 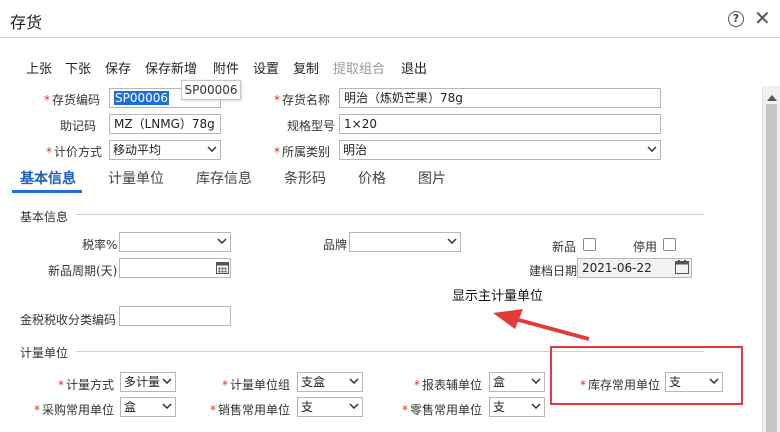 I want to click on unit-section-title: 计量单位, so click(x=44, y=353).